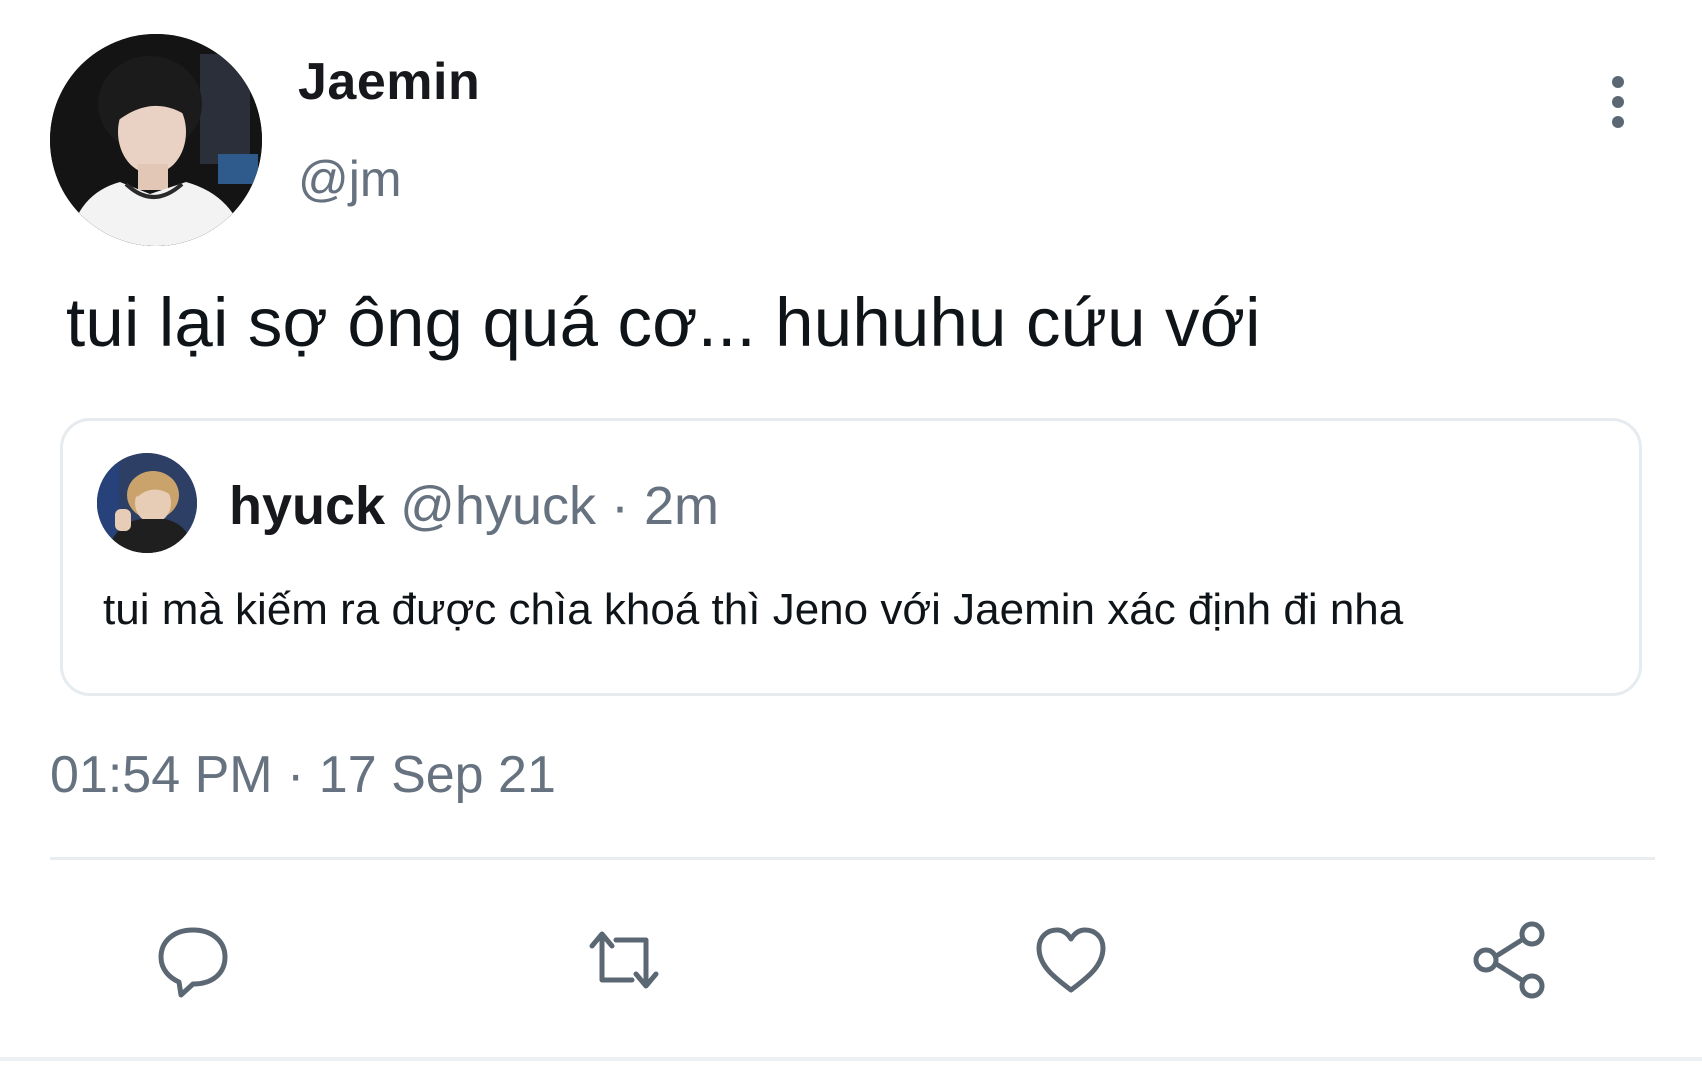 The width and height of the screenshot is (1702, 1080). I want to click on heart-icon, so click(1071, 960).